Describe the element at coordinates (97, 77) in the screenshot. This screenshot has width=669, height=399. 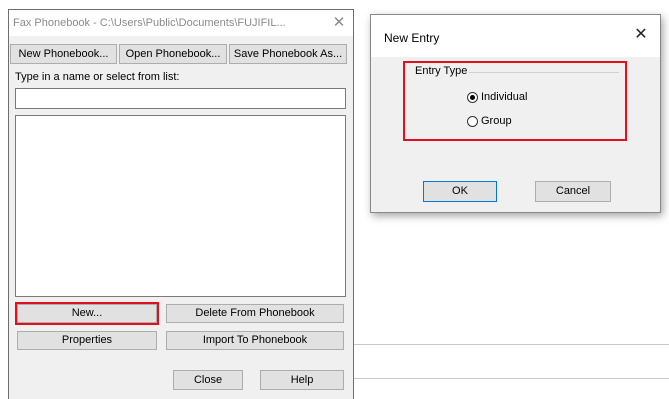
I see `search-label: Type in a name or select from list:` at that location.